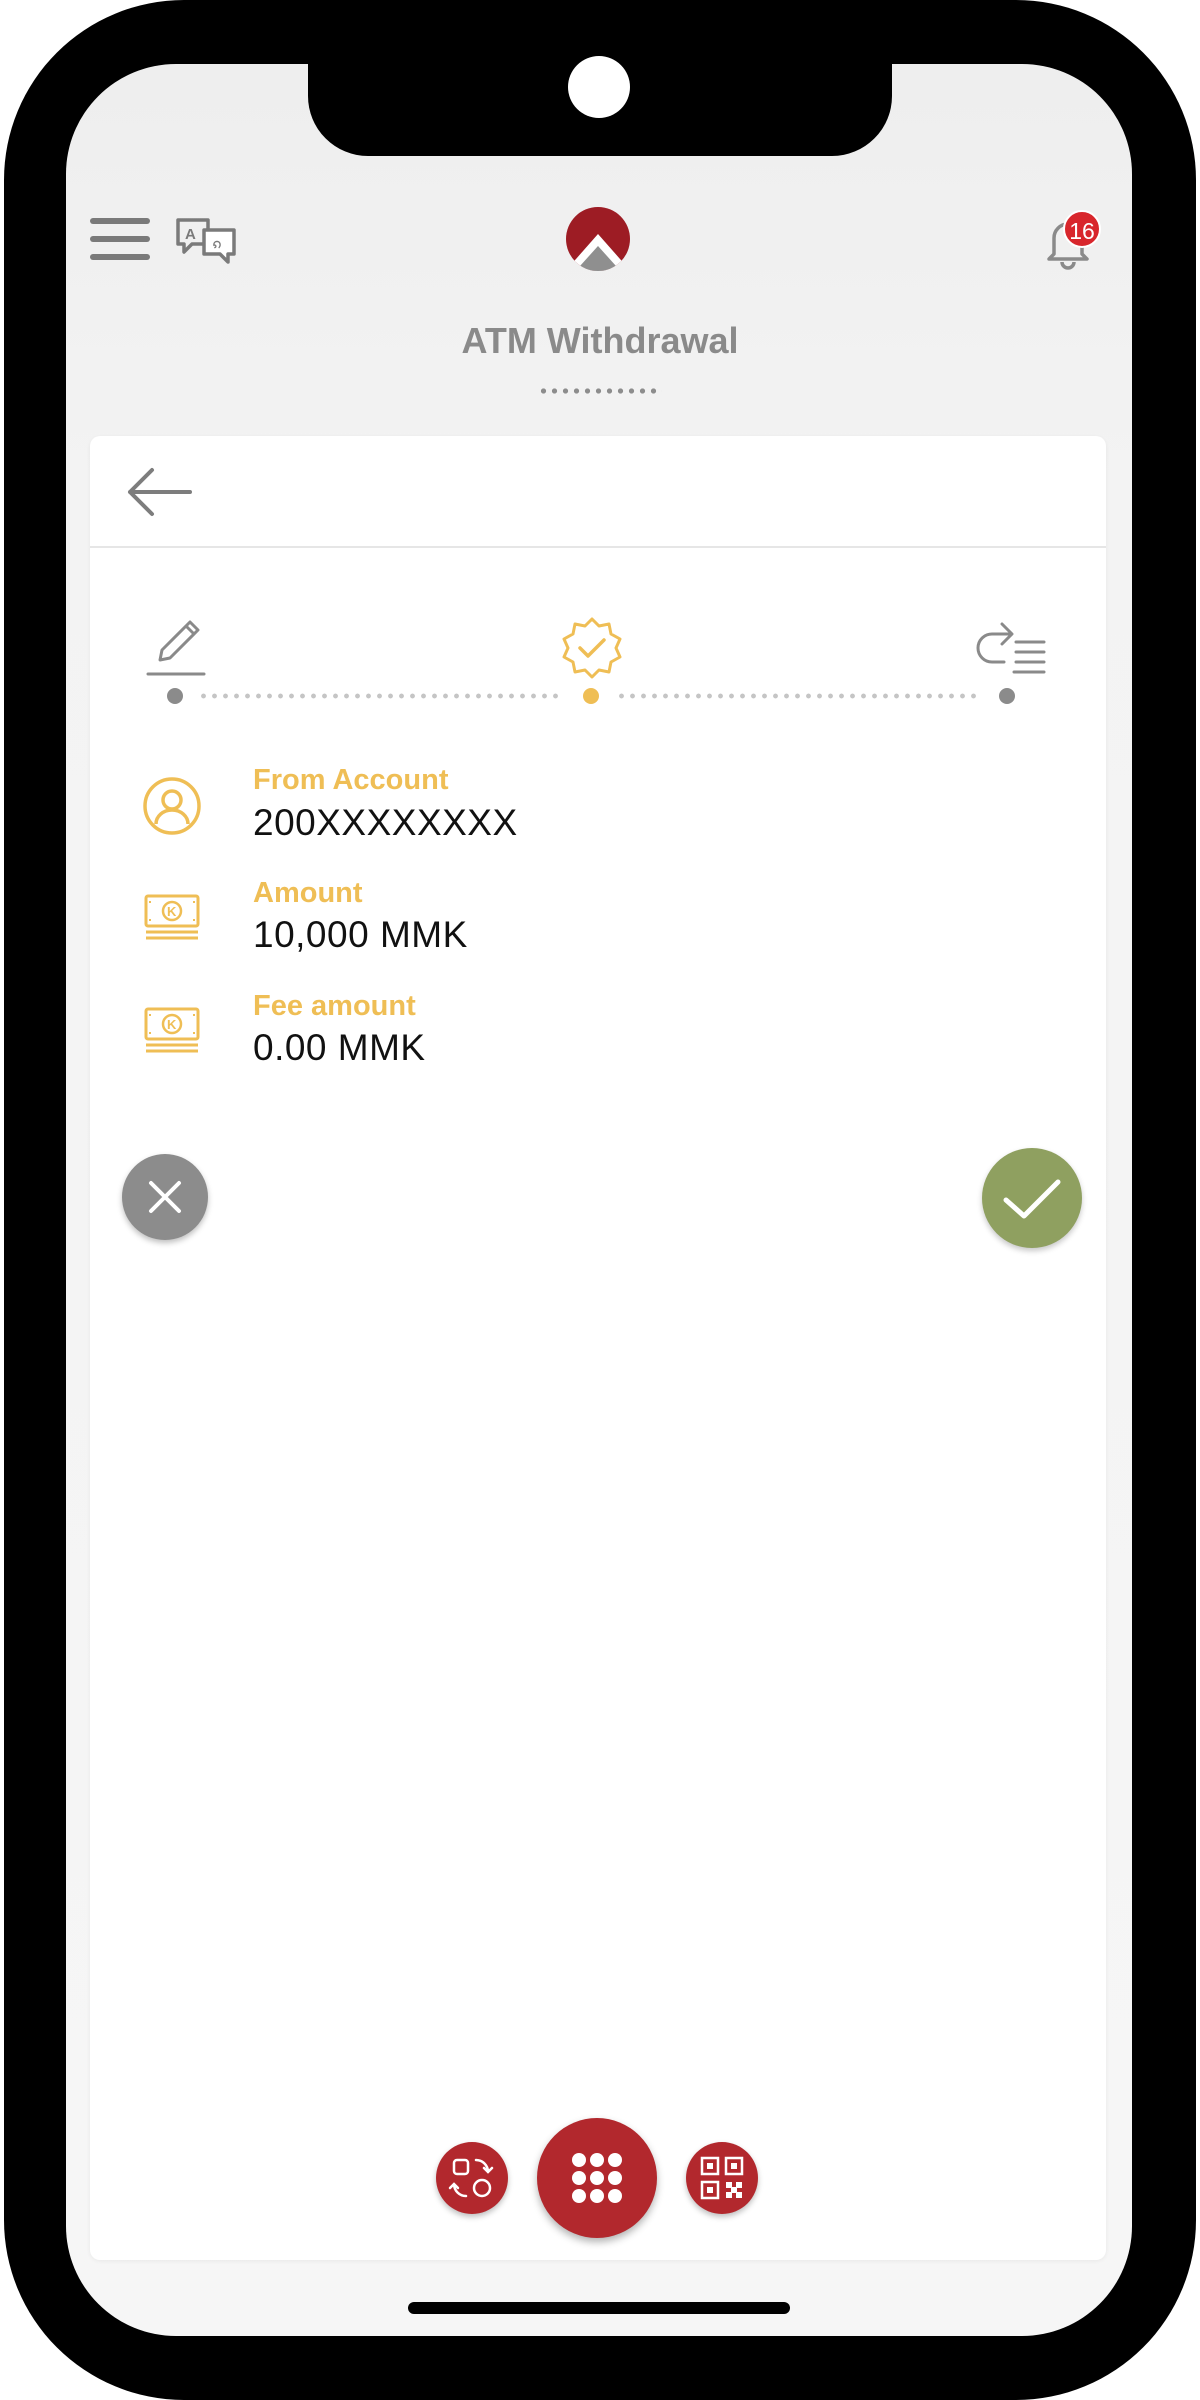 The image size is (1200, 2400). Describe the element at coordinates (190, 234) in the screenshot. I see `svg-text: A` at that location.